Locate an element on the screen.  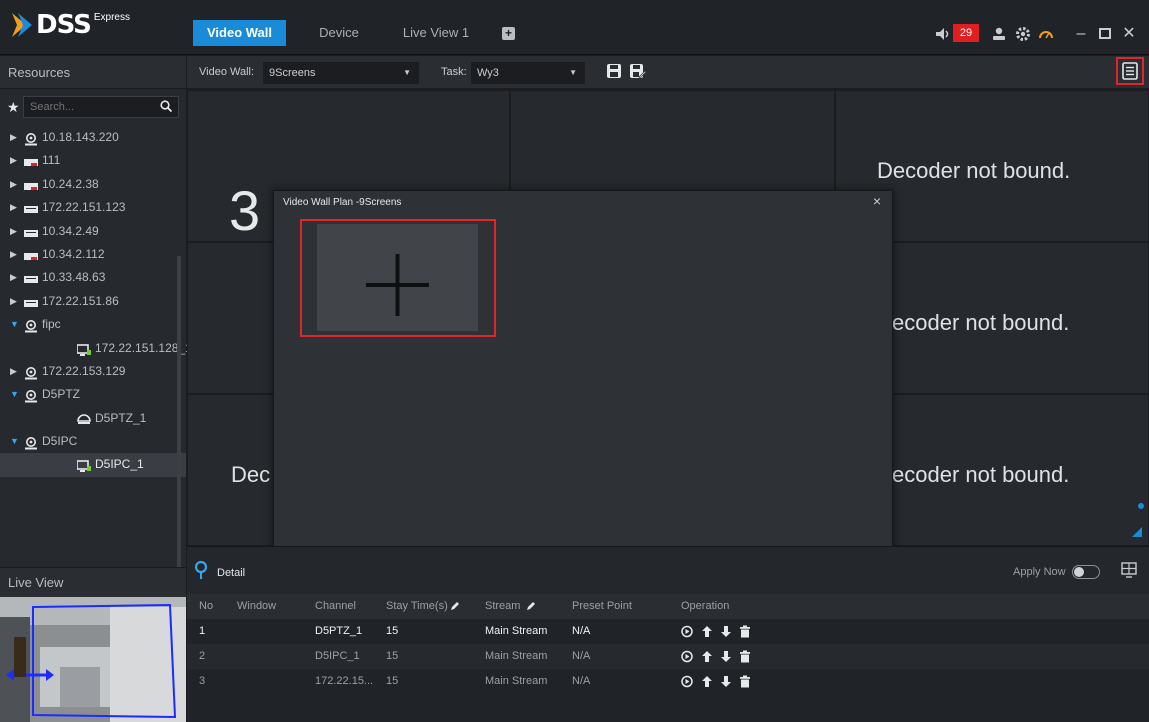
performance-gauge-icon is located at coordinates (1046, 34).